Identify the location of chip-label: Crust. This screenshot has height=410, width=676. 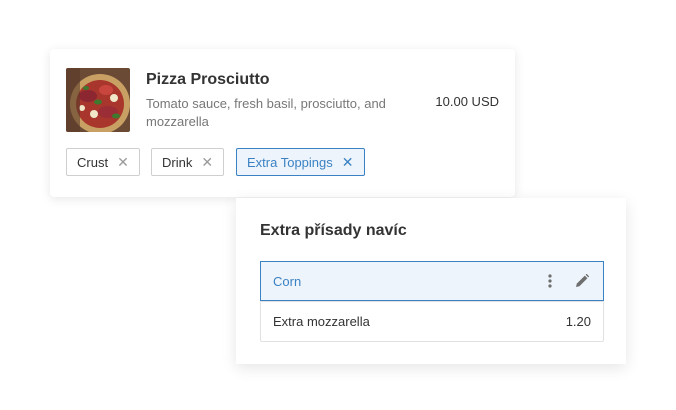
(93, 162).